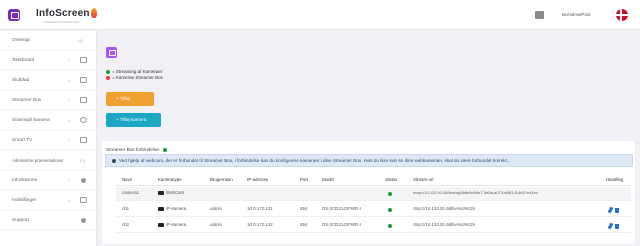  I want to click on sidebar-item-label: Smart TV, so click(22, 140).